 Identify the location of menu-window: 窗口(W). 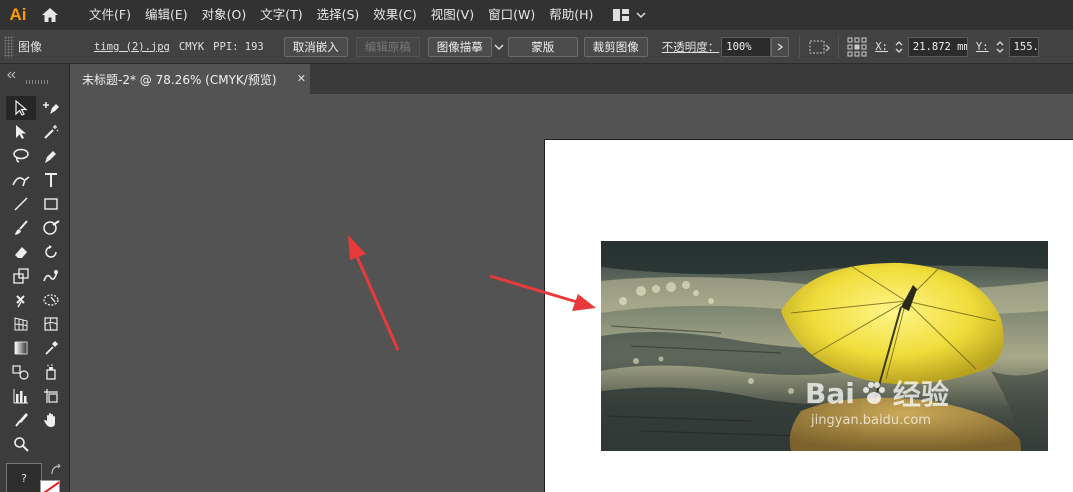
(511, 15).